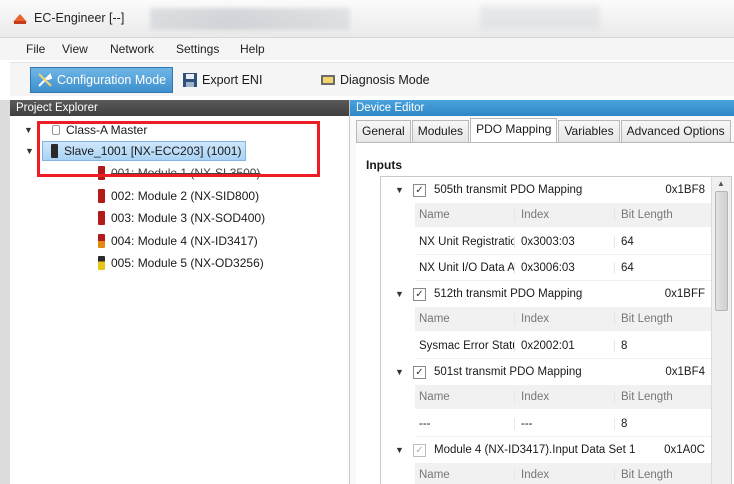  I want to click on table-row: NX Unit I/O Data Active 0x3006:03 64, so click(563, 268).